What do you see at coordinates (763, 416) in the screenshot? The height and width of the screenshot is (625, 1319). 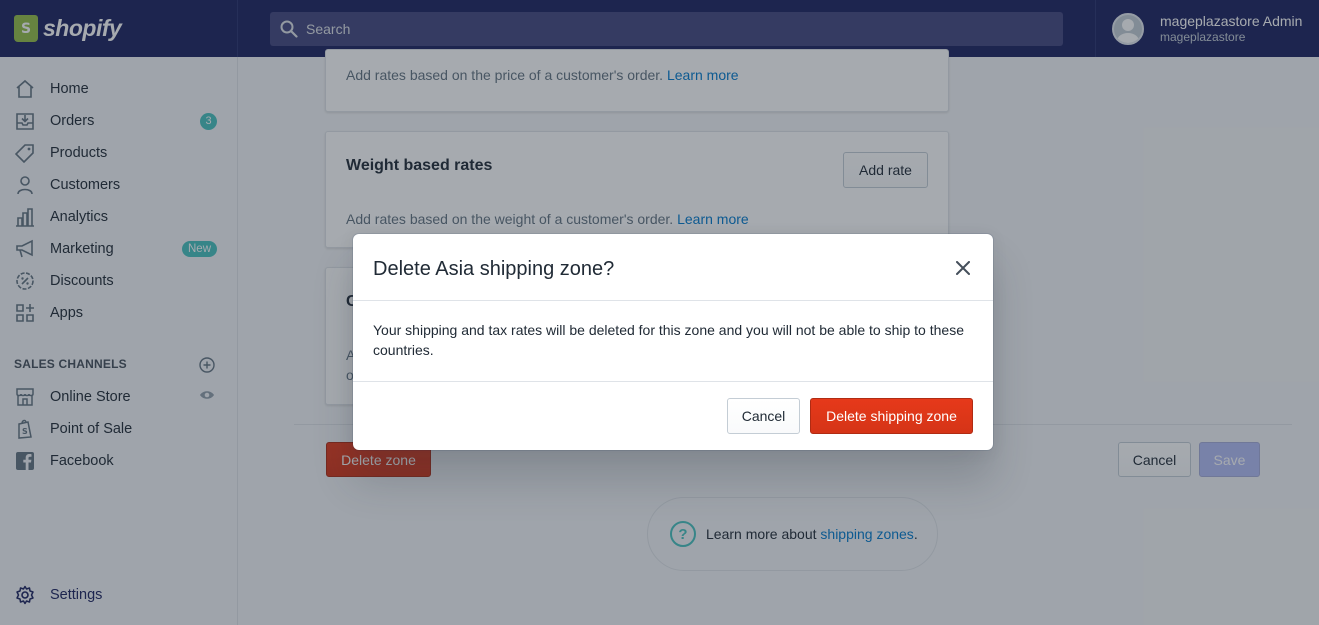 I see `modal-cancel-button: Cancel` at bounding box center [763, 416].